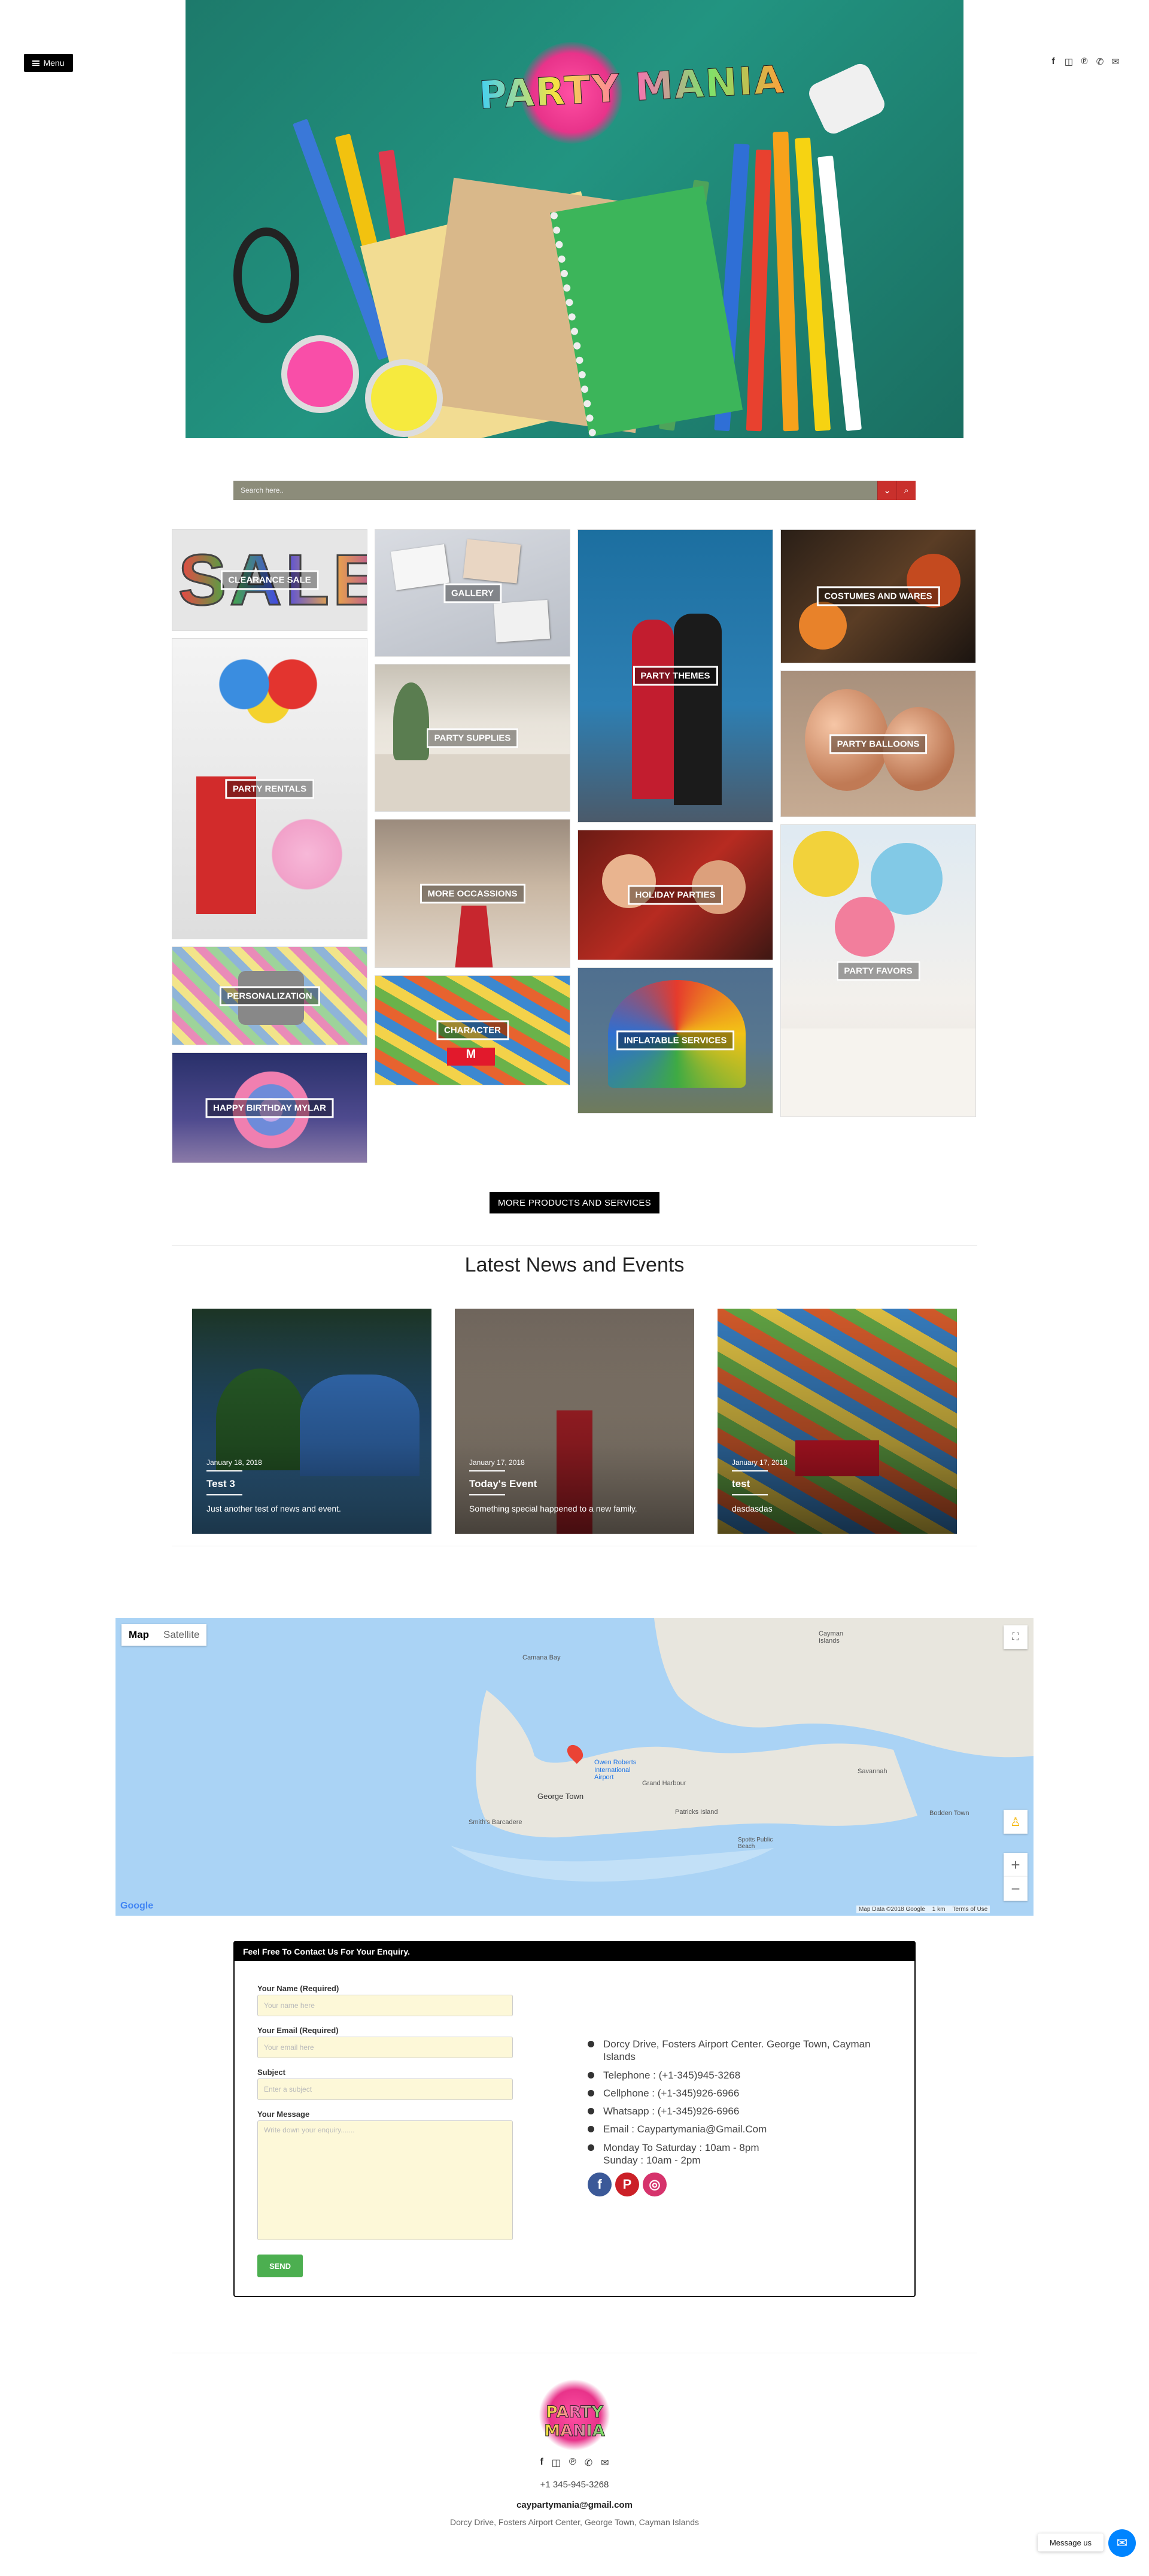 The width and height of the screenshot is (1149, 2576). I want to click on search-dropdown-button: ⌄, so click(886, 490).